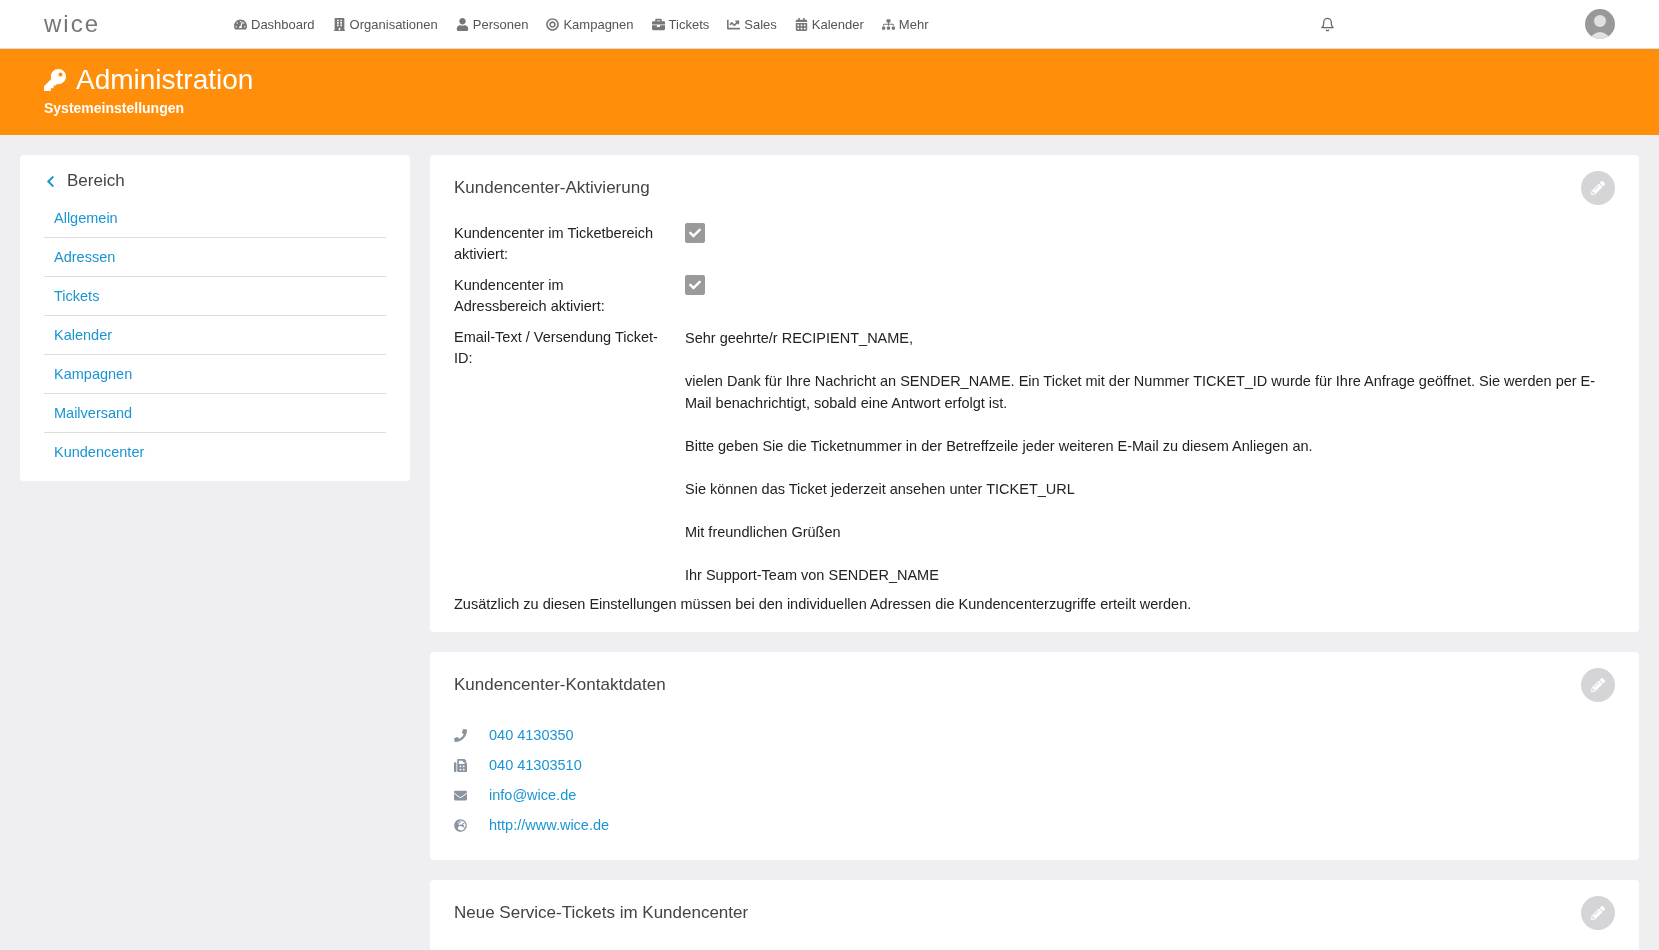  Describe the element at coordinates (999, 446) in the screenshot. I see `email-paragraph: Bitte geben Sie die Ticketnummer in der Betreffzeile jeder weiteren E-Mail zu diesem Anliegen an.` at that location.